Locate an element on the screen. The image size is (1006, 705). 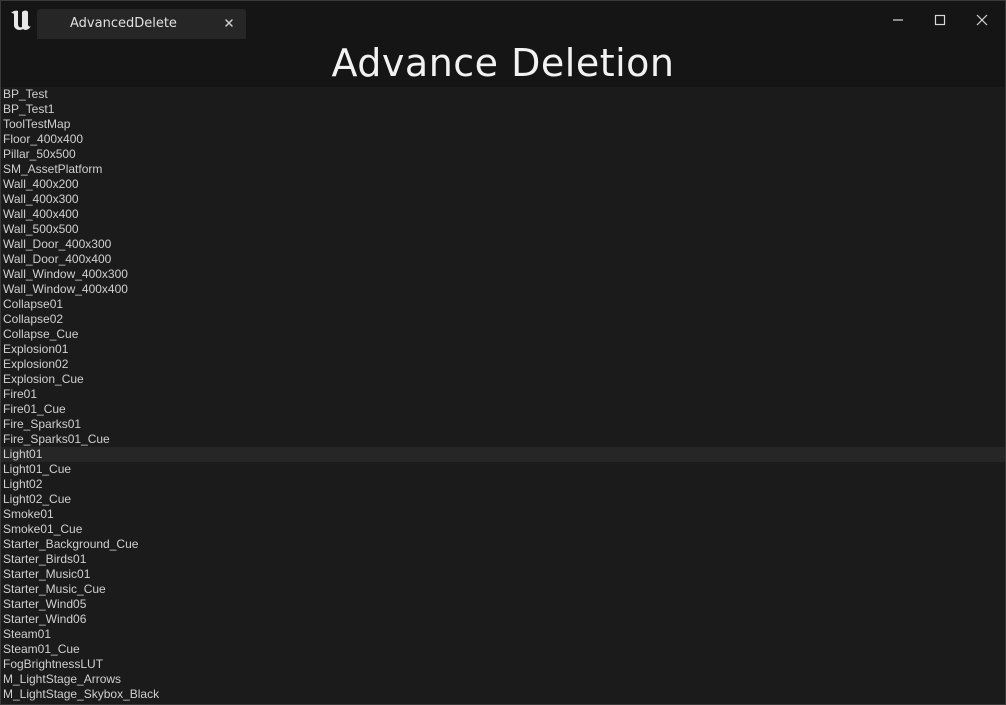
list-item: Steam01_Cue is located at coordinates (503, 649).